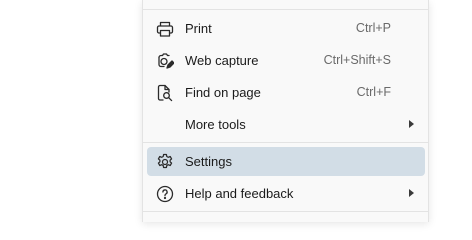 Image resolution: width=472 pixels, height=240 pixels. I want to click on menu-item-more-tools: More tools, so click(286, 124).